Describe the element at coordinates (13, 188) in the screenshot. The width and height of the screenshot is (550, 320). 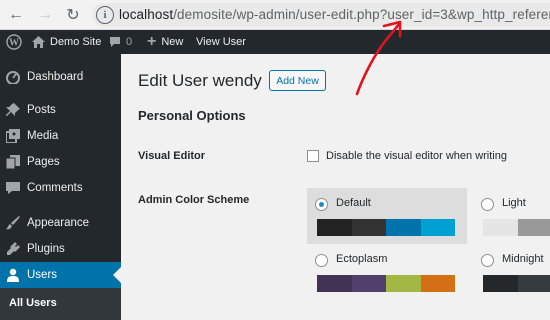
I see `comments-icon` at that location.